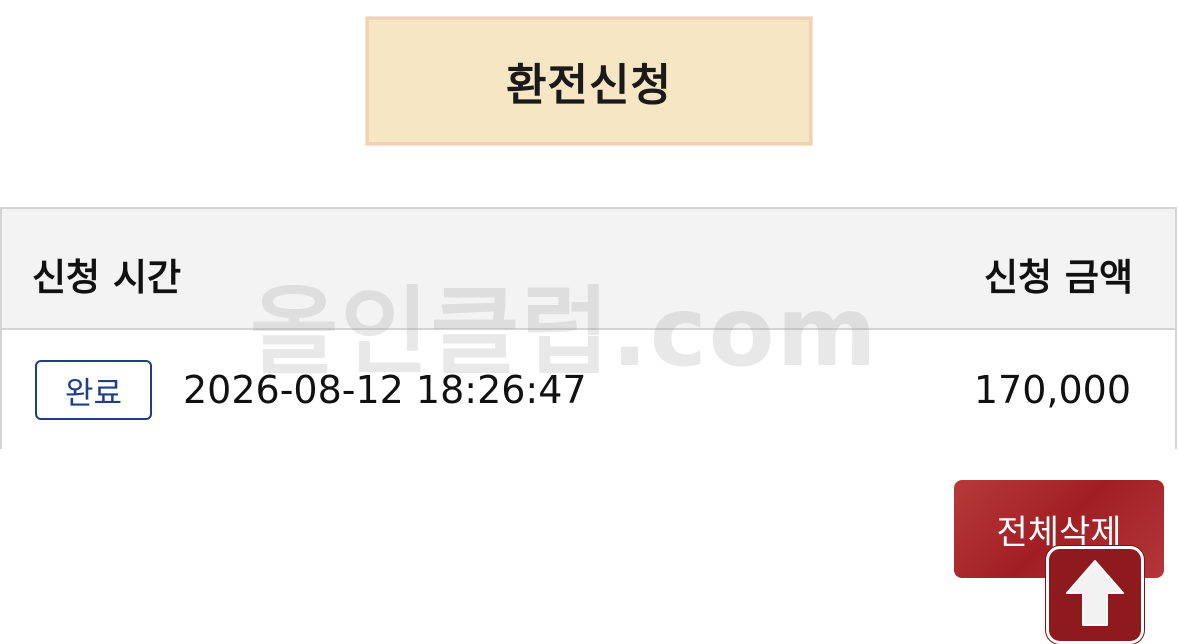 The image size is (1179, 644). I want to click on page-title: 환전신청, so click(589, 85).